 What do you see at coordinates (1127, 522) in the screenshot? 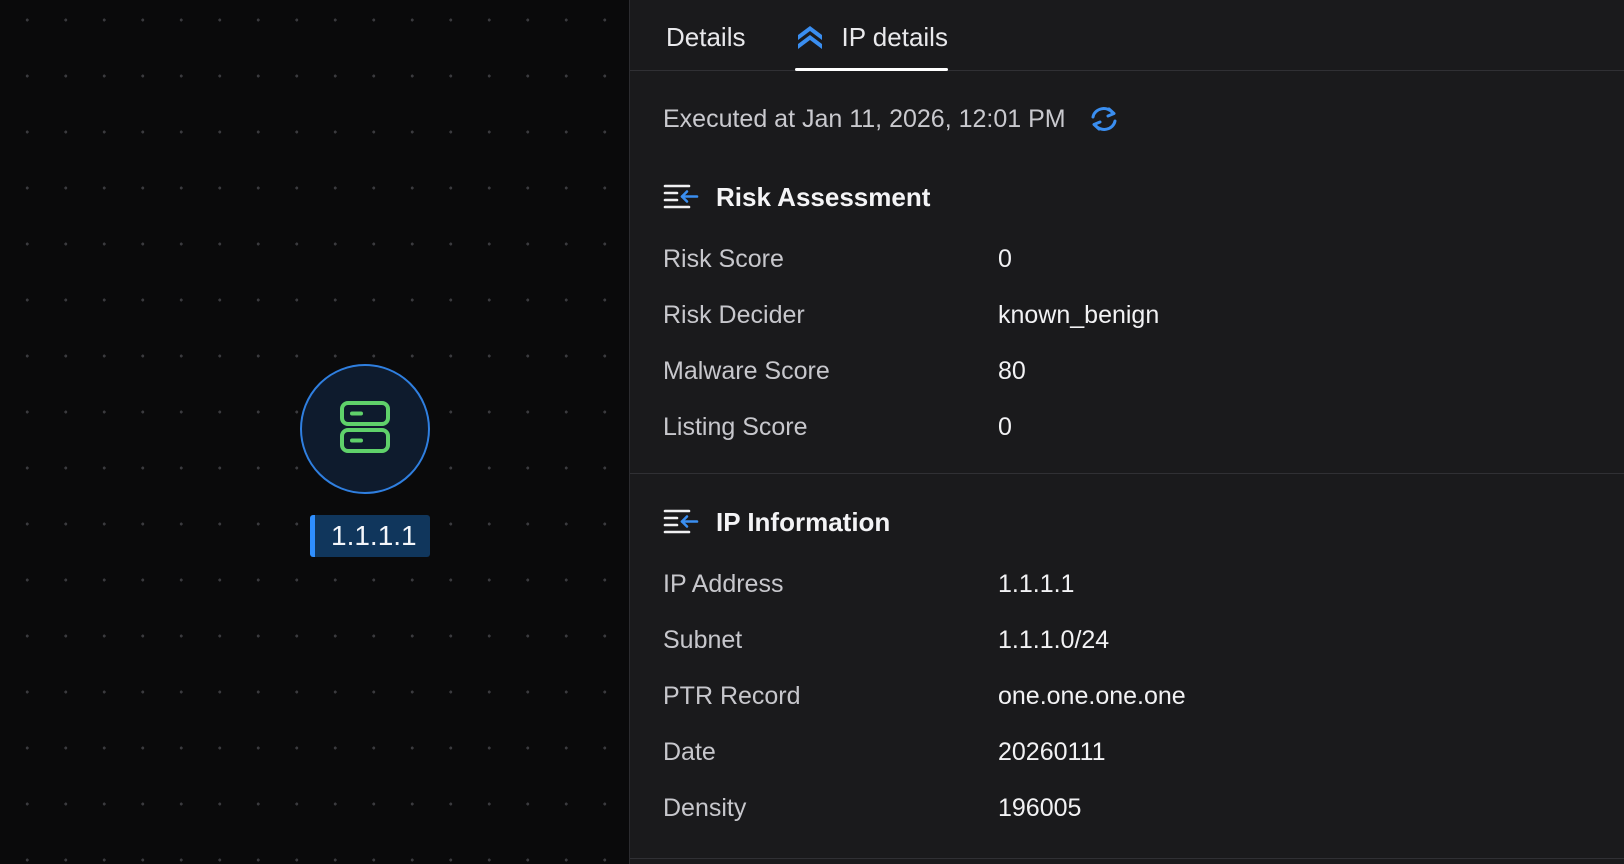
I see `ip-information-header: IP Information` at bounding box center [1127, 522].